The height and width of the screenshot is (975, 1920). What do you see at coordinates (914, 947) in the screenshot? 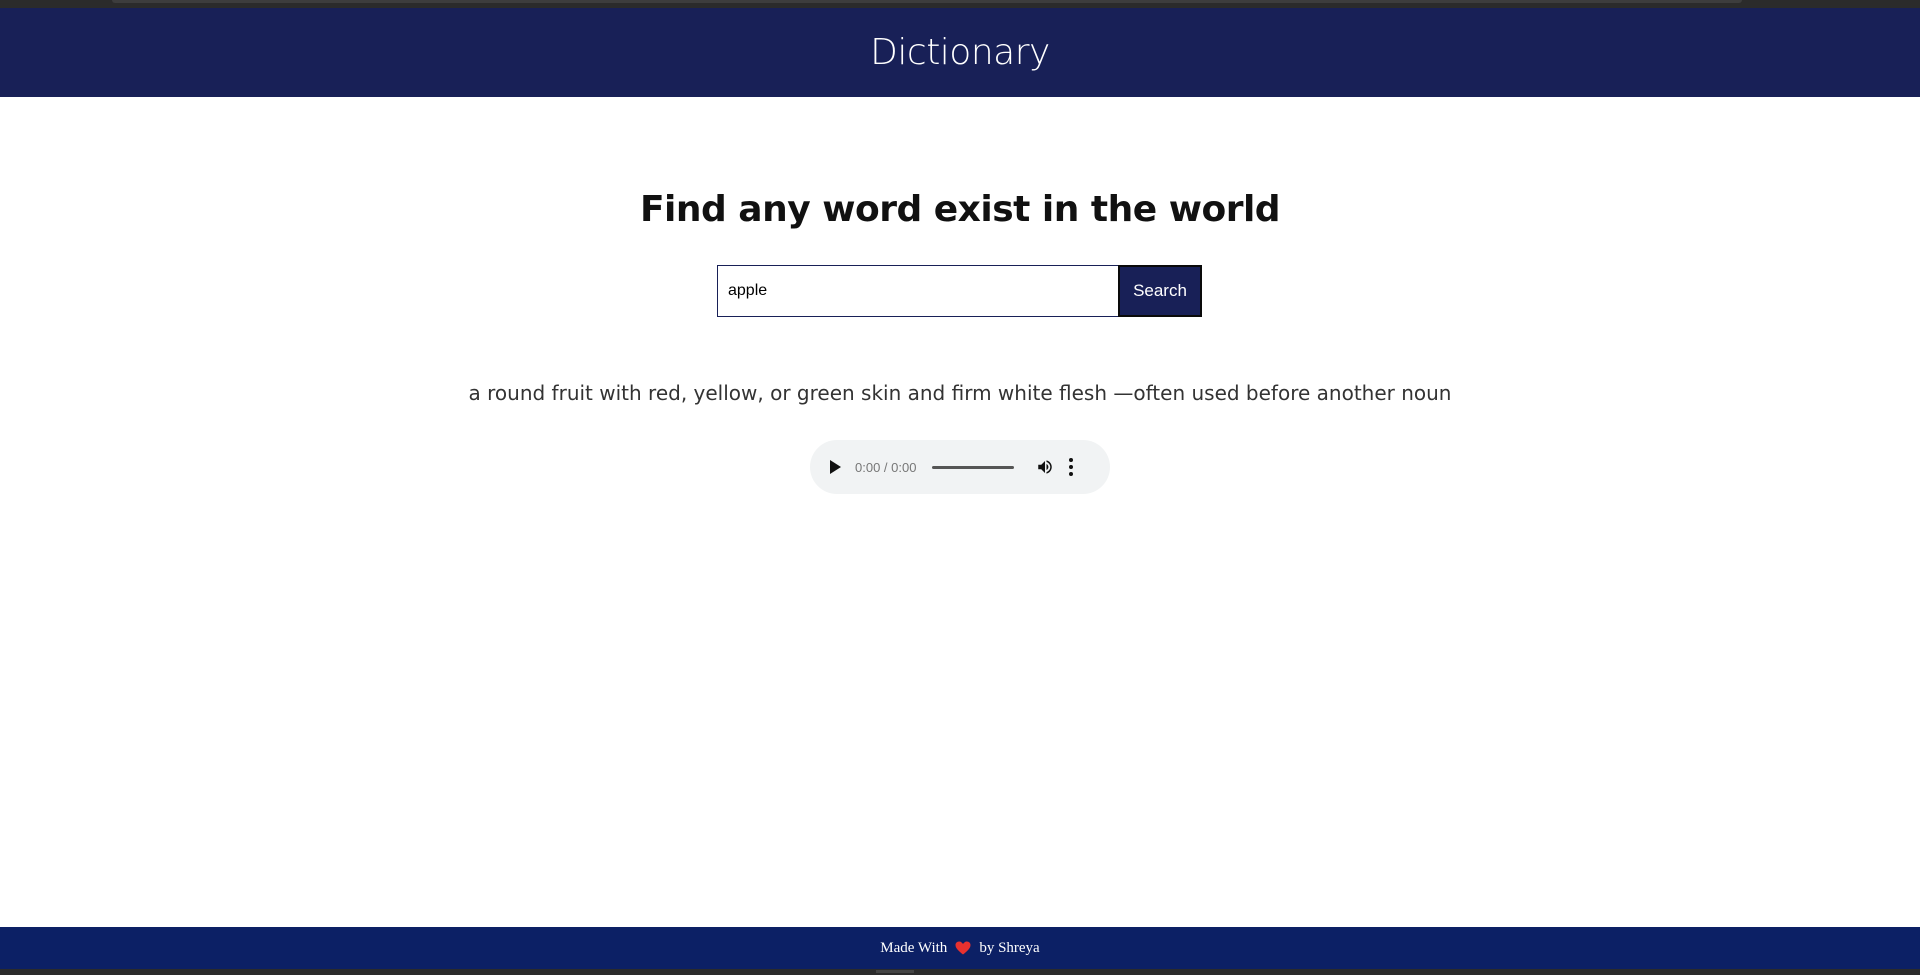
I see `footer-made-with: Made With` at bounding box center [914, 947].